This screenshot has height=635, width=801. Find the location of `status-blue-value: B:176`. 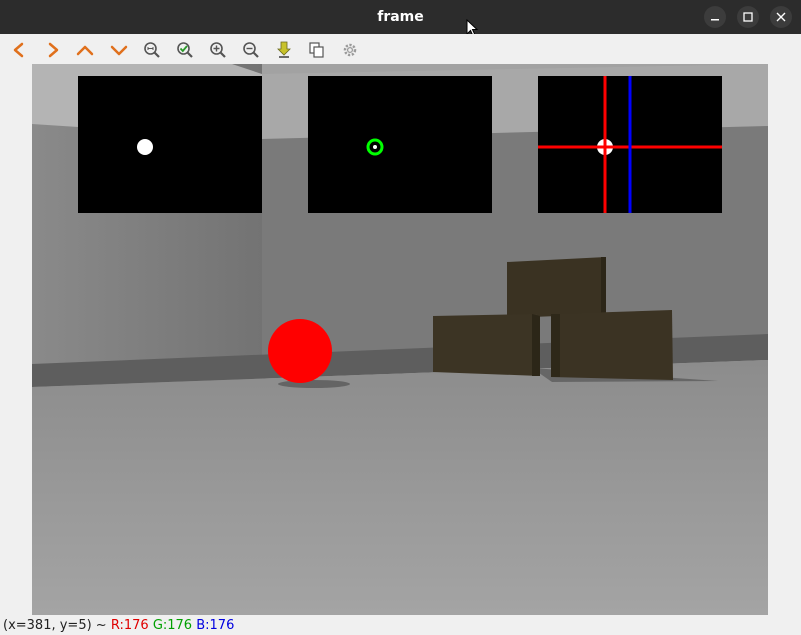

status-blue-value: B:176 is located at coordinates (215, 625).